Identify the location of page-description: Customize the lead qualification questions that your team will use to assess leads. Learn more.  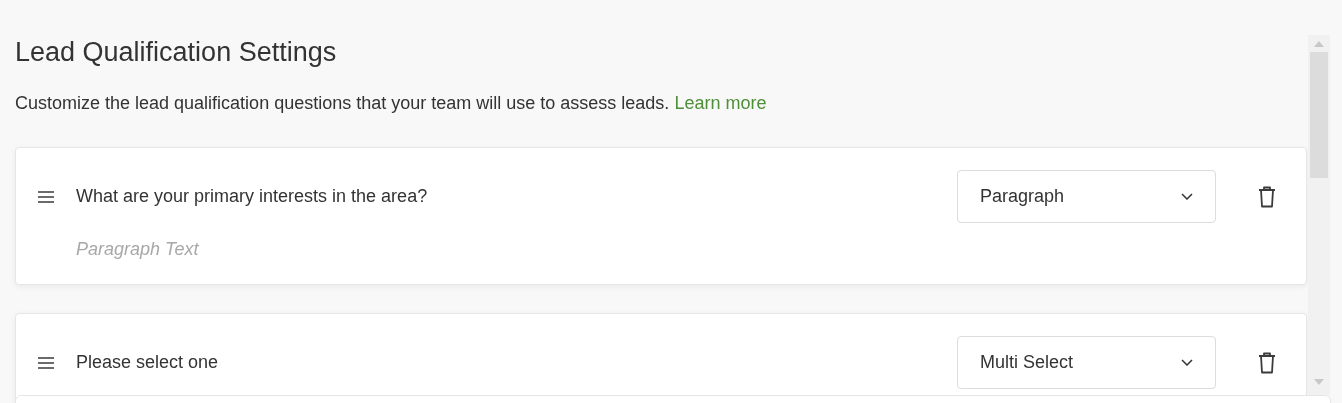
(391, 103).